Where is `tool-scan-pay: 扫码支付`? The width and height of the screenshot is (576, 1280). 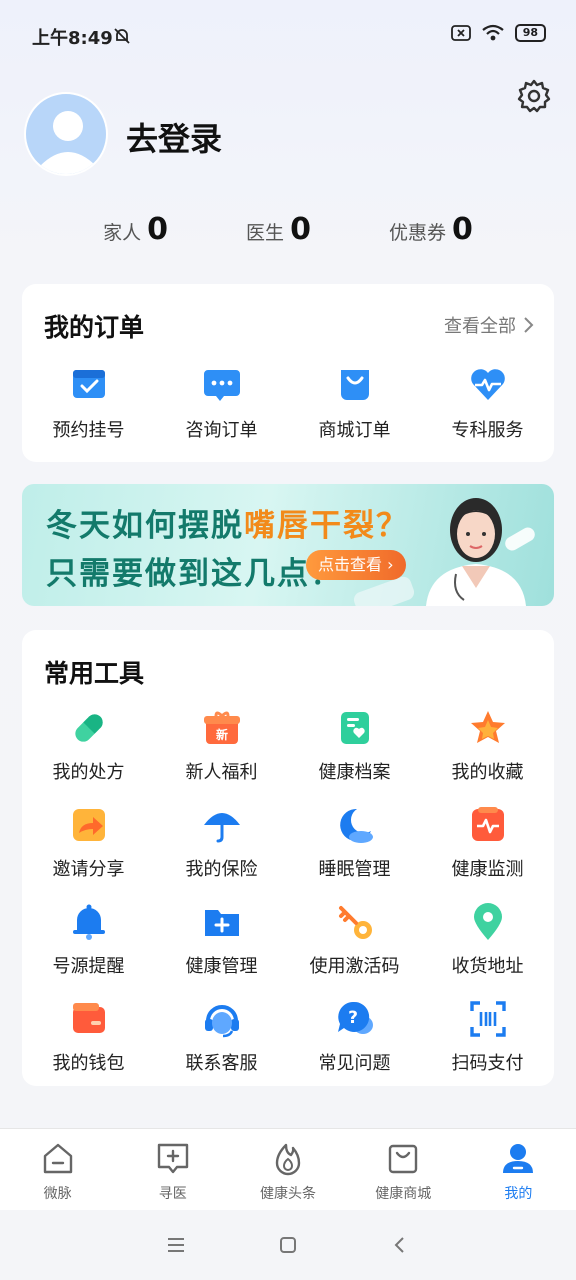 tool-scan-pay: 扫码支付 is located at coordinates (487, 1047).